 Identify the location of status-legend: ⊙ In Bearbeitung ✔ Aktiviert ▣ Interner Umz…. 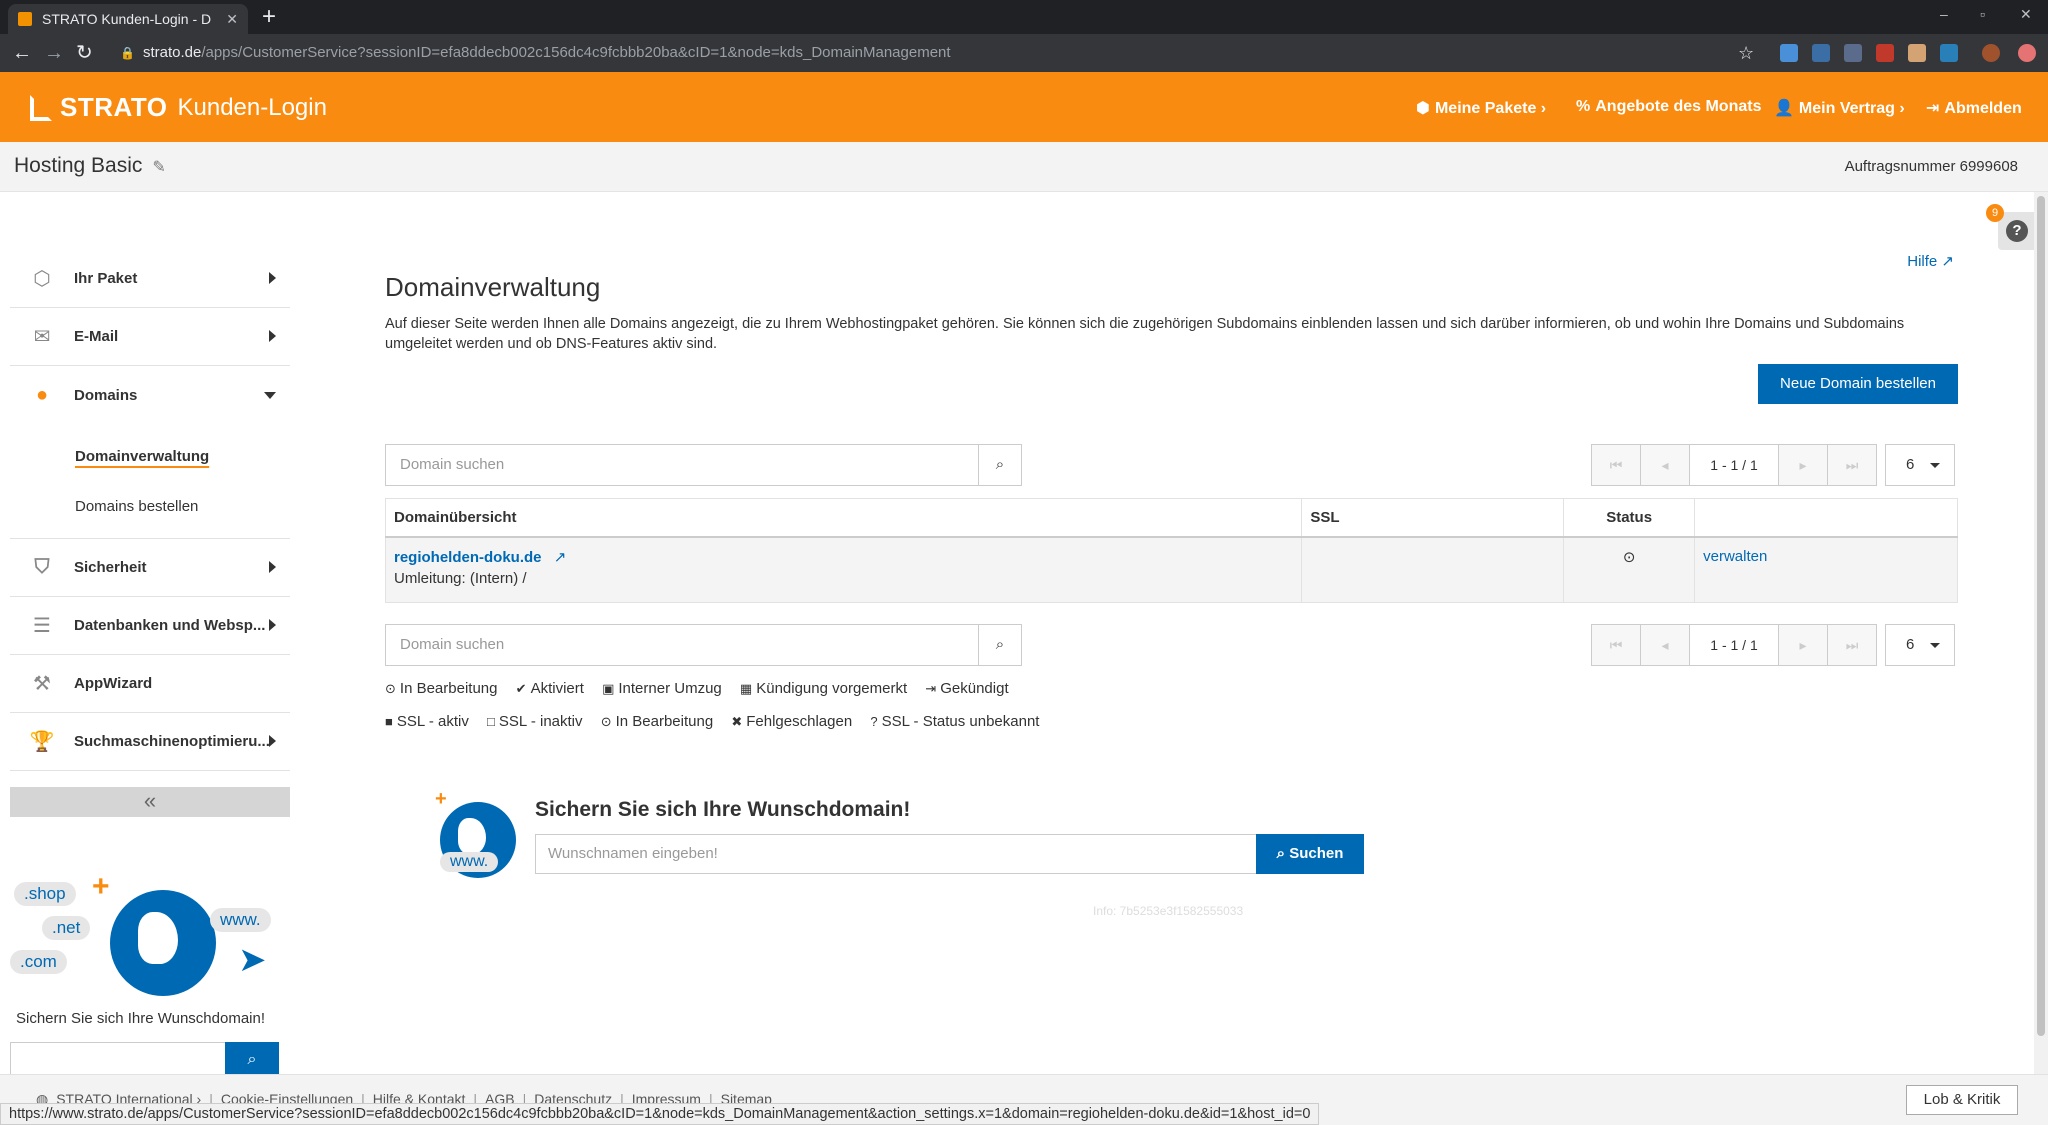
(704, 688).